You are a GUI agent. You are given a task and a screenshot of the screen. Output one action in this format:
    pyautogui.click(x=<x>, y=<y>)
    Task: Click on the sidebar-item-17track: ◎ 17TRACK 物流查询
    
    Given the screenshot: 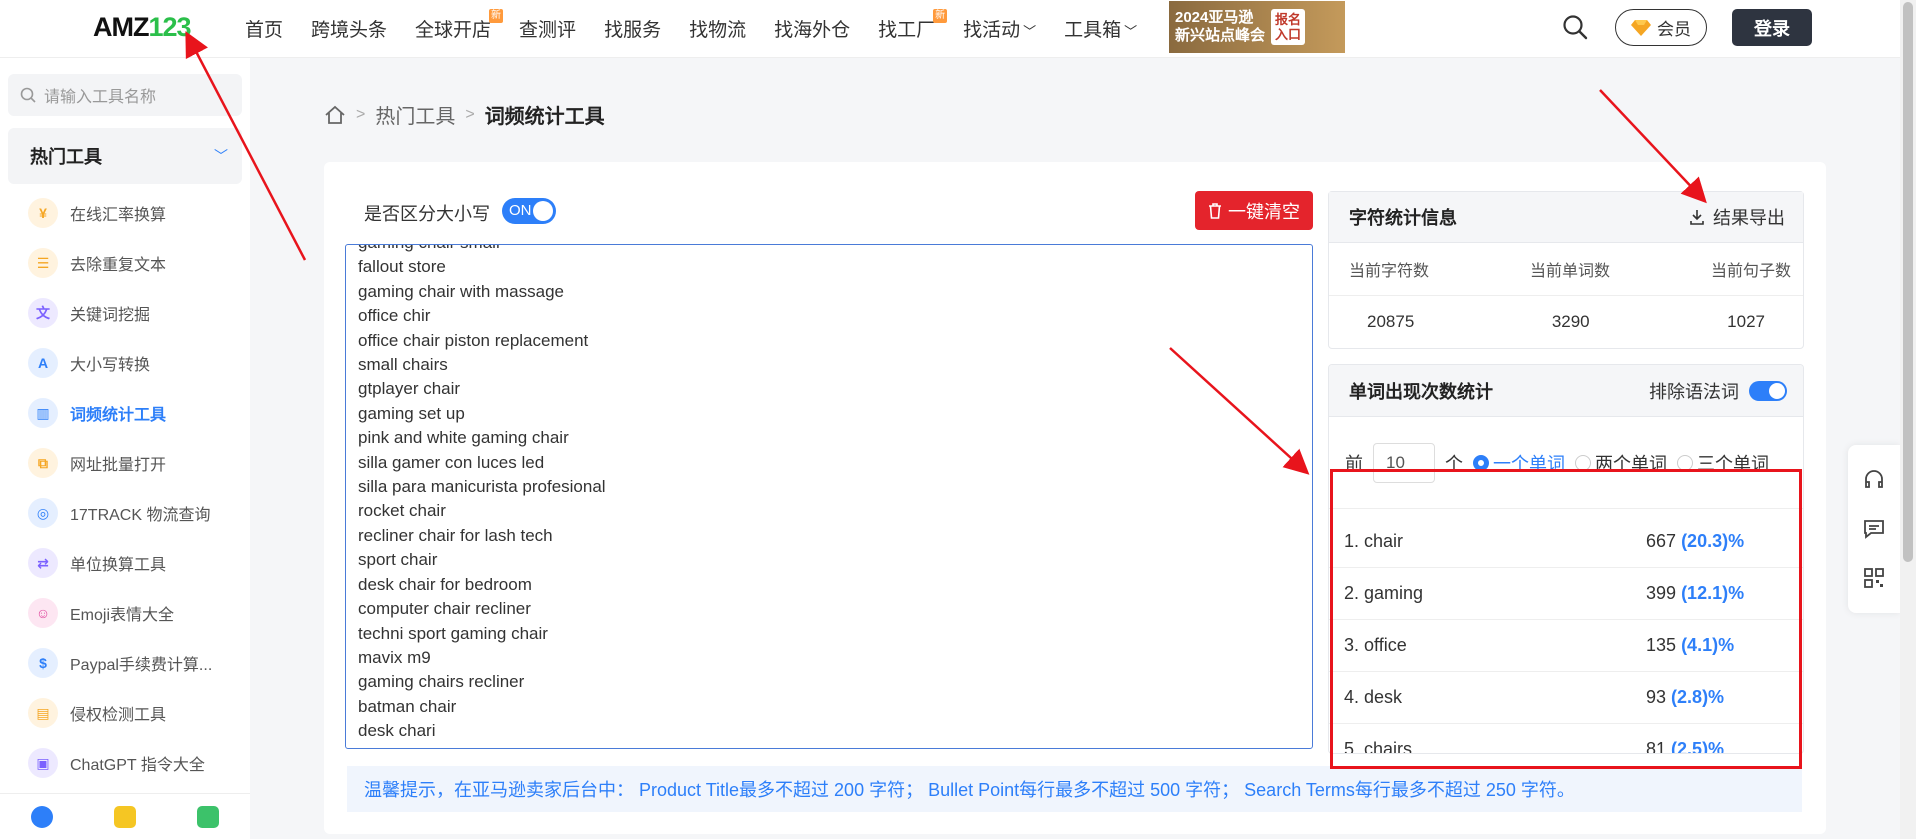 What is the action you would take?
    pyautogui.click(x=120, y=513)
    